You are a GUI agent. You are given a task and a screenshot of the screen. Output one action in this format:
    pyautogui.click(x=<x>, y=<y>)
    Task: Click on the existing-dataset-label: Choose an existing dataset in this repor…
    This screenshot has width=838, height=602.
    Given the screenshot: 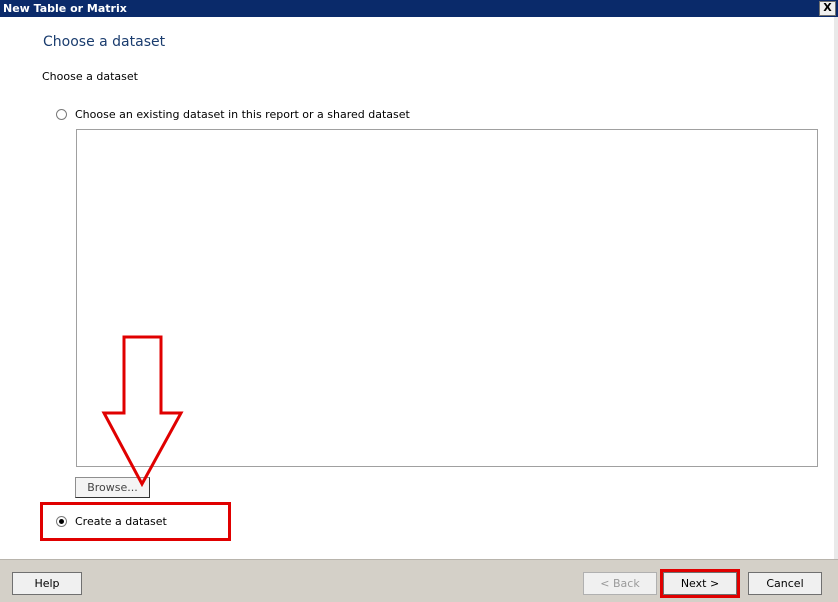 What is the action you would take?
    pyautogui.click(x=242, y=114)
    